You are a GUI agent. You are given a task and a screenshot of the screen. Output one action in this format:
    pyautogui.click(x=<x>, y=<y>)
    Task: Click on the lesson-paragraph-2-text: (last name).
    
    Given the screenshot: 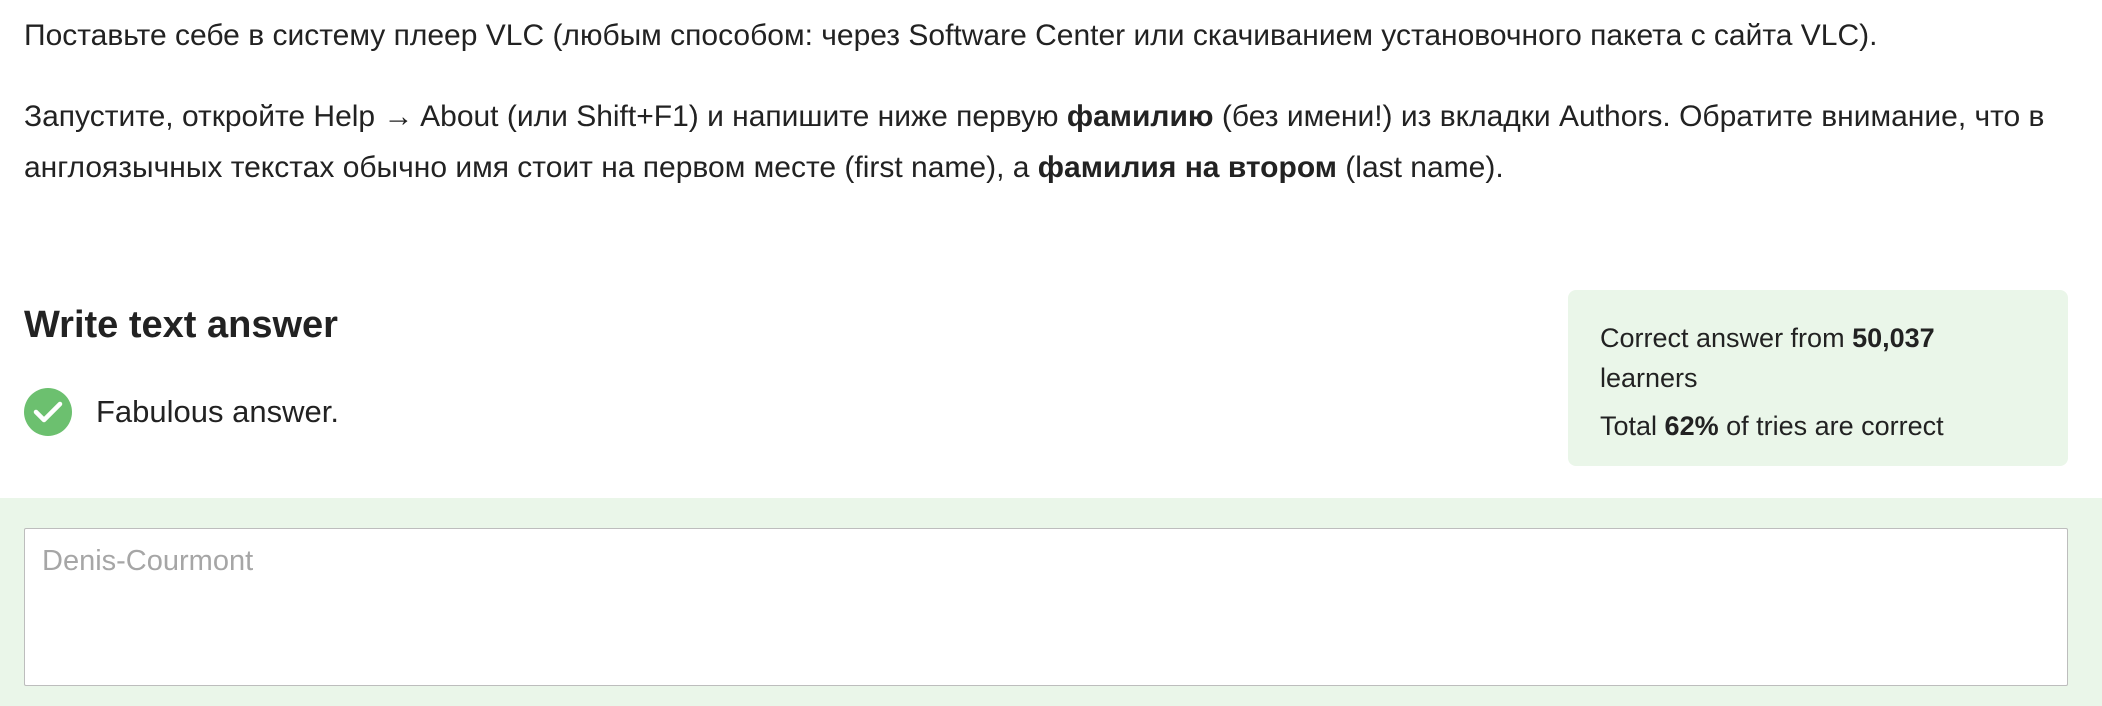 What is the action you would take?
    pyautogui.click(x=1420, y=167)
    